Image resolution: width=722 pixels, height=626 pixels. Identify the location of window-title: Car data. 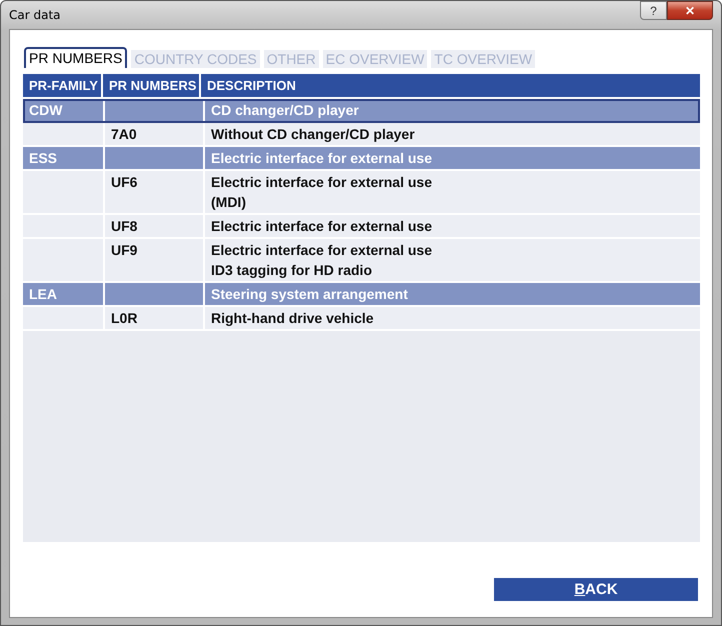
(35, 15).